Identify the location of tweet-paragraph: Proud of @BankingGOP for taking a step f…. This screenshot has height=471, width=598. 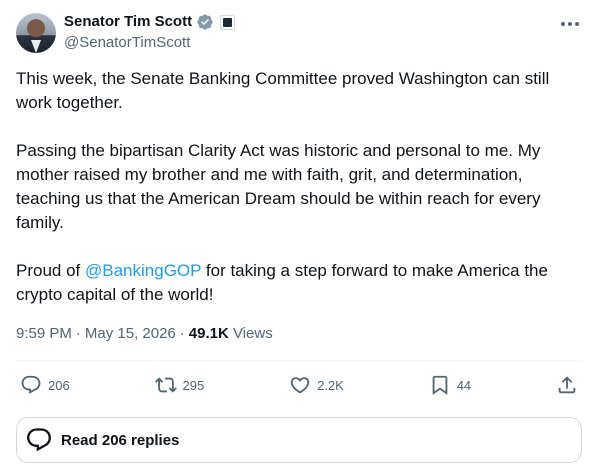
(299, 283).